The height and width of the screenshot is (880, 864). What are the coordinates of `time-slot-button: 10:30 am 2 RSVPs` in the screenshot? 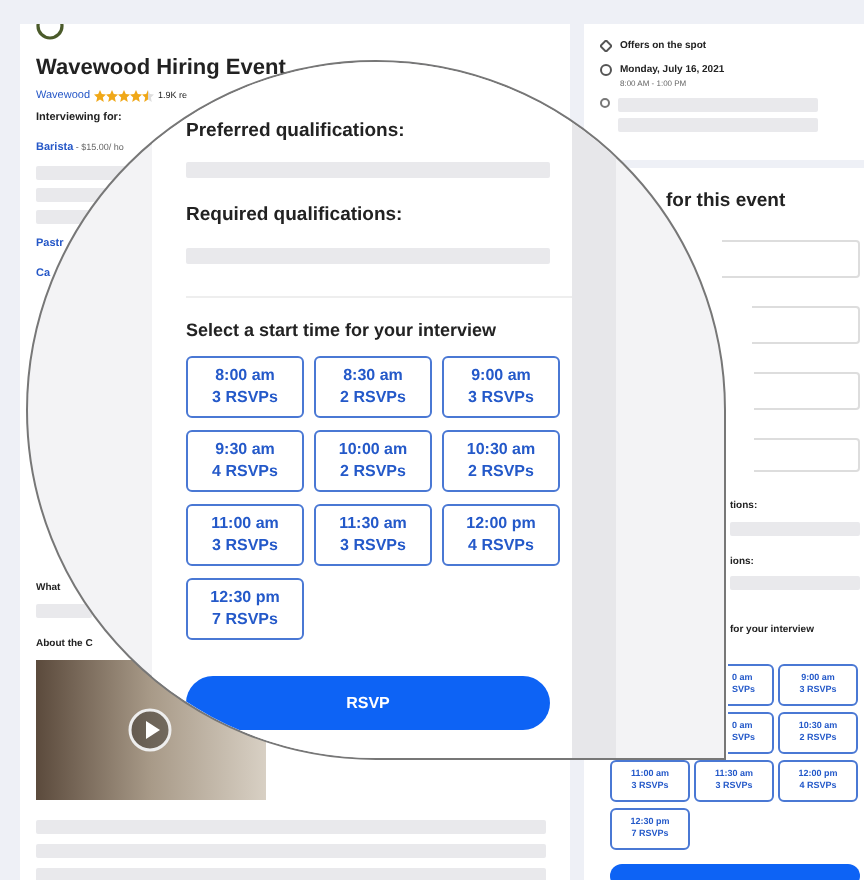 It's located at (501, 461).